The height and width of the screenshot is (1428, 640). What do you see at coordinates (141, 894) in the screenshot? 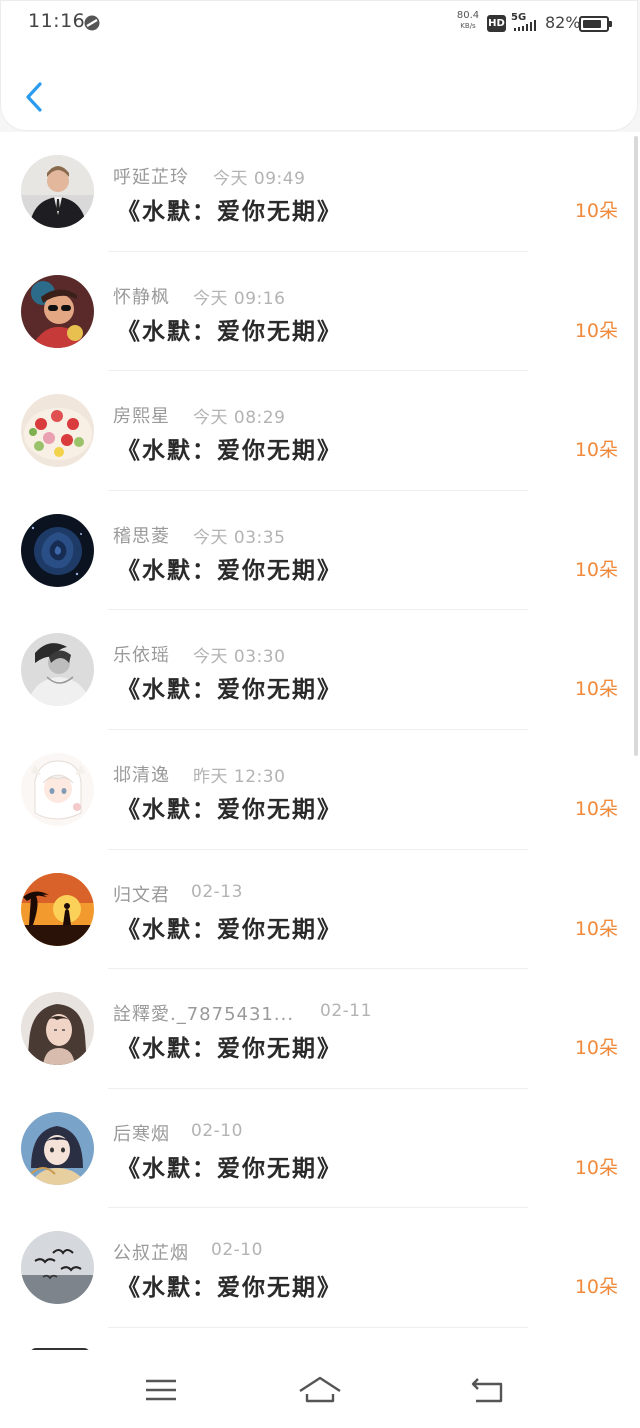
I see `user-name: 归文君` at bounding box center [141, 894].